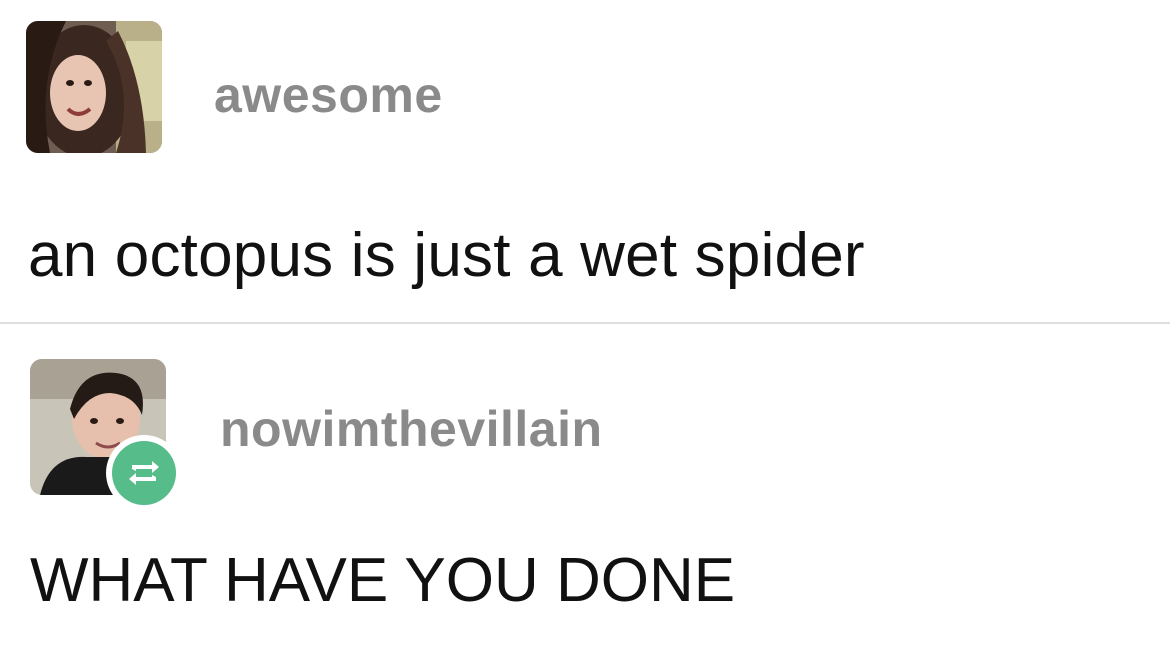  Describe the element at coordinates (585, 323) in the screenshot. I see `divider` at that location.